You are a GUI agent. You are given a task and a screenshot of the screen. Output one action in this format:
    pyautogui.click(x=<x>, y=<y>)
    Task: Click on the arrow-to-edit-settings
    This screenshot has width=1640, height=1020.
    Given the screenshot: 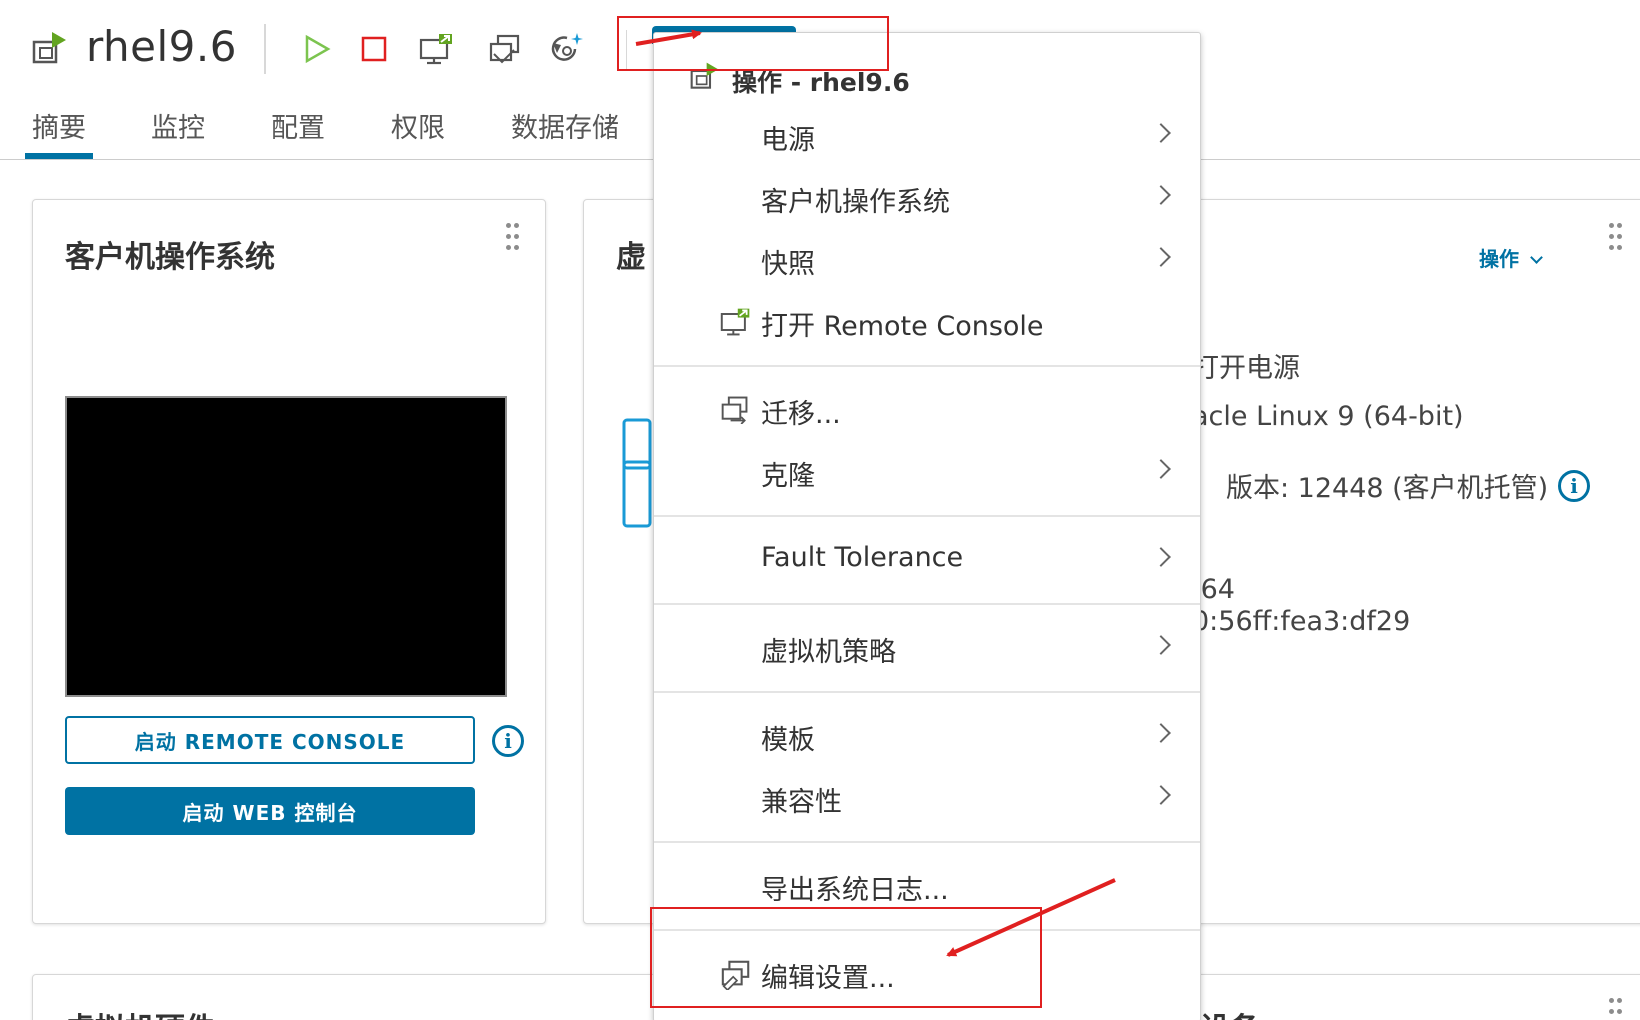 What is the action you would take?
    pyautogui.click(x=1031, y=917)
    